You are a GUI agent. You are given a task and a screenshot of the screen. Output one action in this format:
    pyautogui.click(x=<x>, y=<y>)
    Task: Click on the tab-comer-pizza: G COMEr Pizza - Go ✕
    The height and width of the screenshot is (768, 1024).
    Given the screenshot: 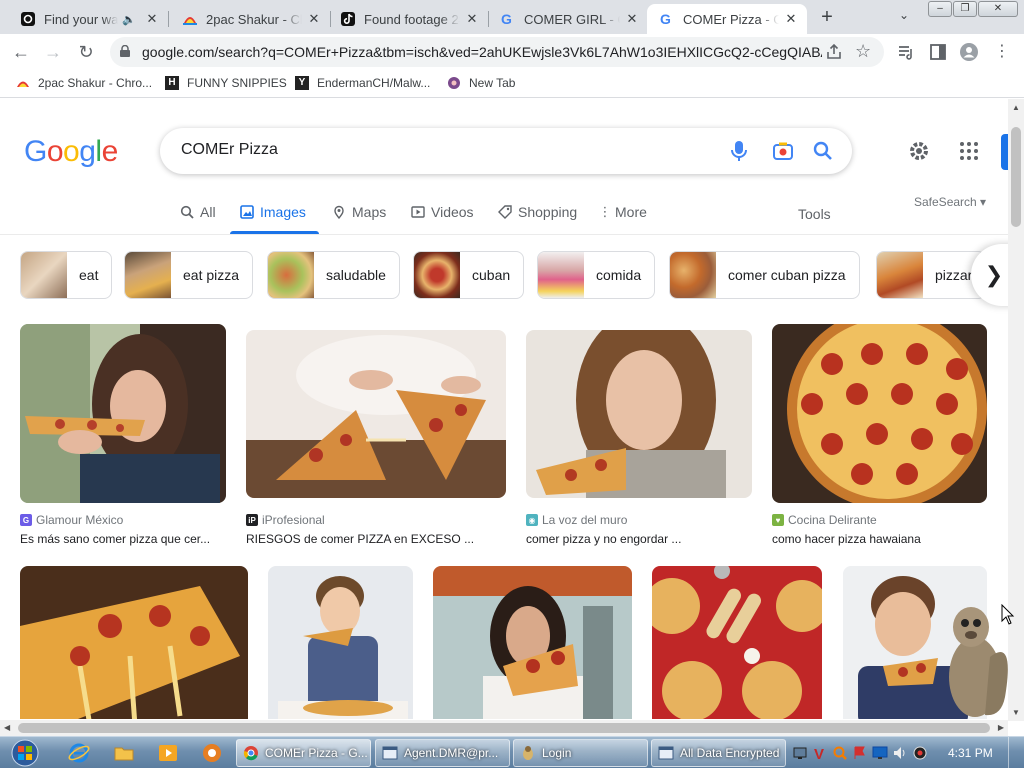 What is the action you would take?
    pyautogui.click(x=727, y=19)
    